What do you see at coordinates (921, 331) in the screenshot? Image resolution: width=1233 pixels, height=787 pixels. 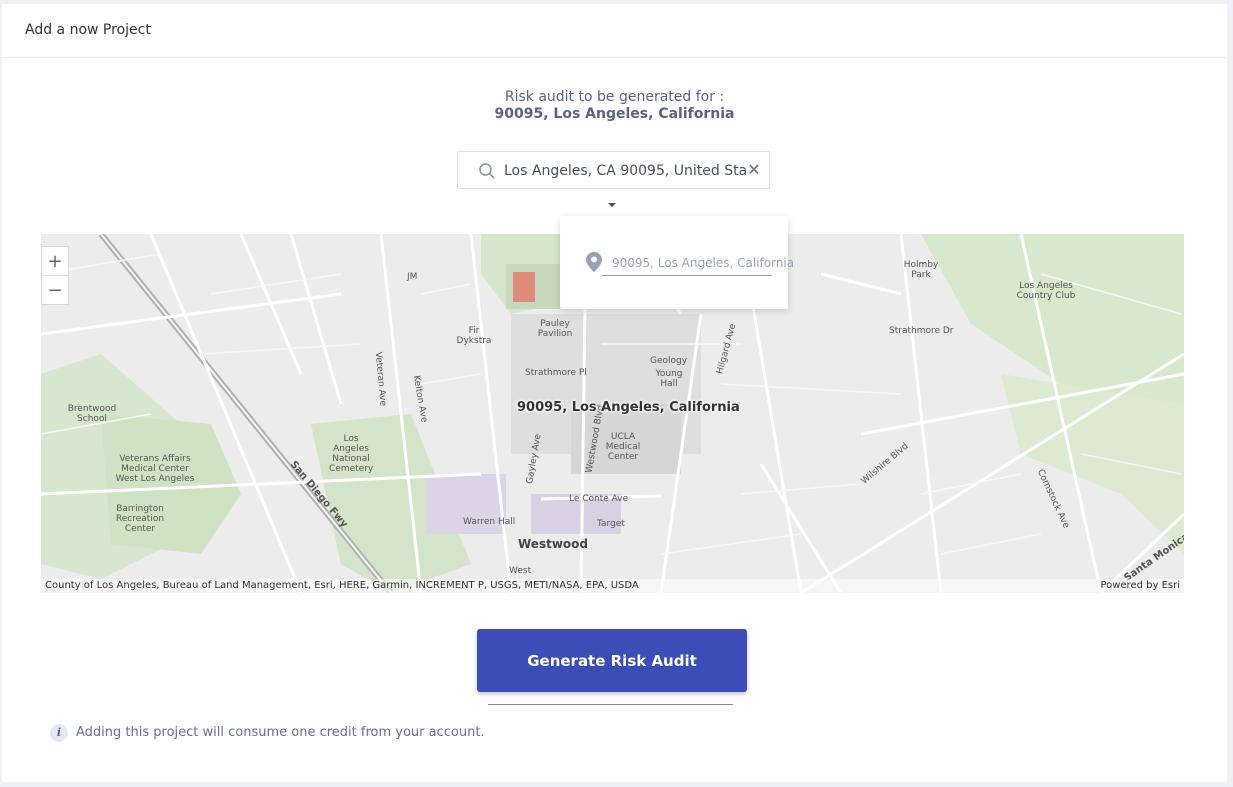 I see `map-label: Strathmore Dr` at bounding box center [921, 331].